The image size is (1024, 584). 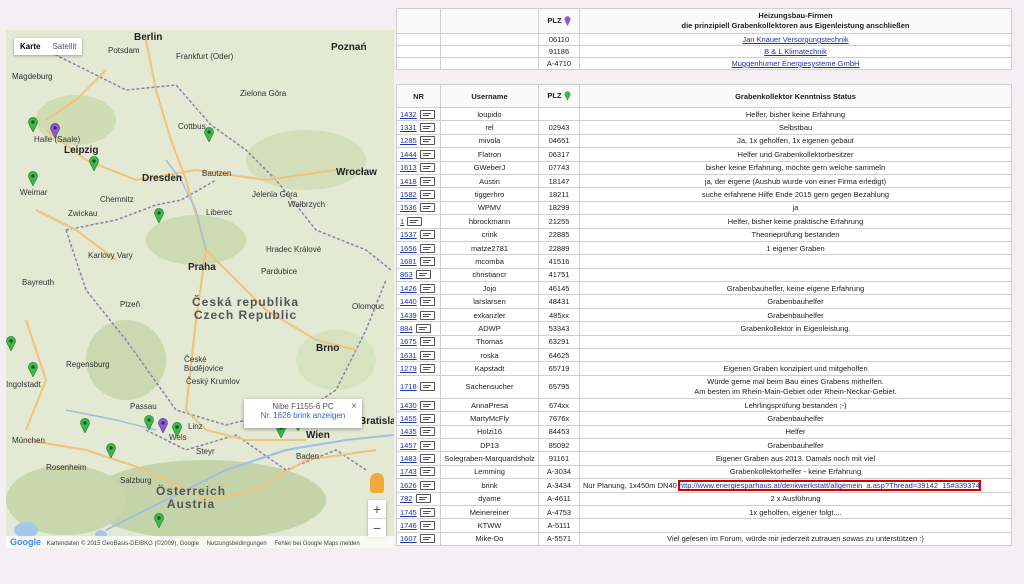 I want to click on table-row: 1681 mcomba 41516, so click(x=704, y=261).